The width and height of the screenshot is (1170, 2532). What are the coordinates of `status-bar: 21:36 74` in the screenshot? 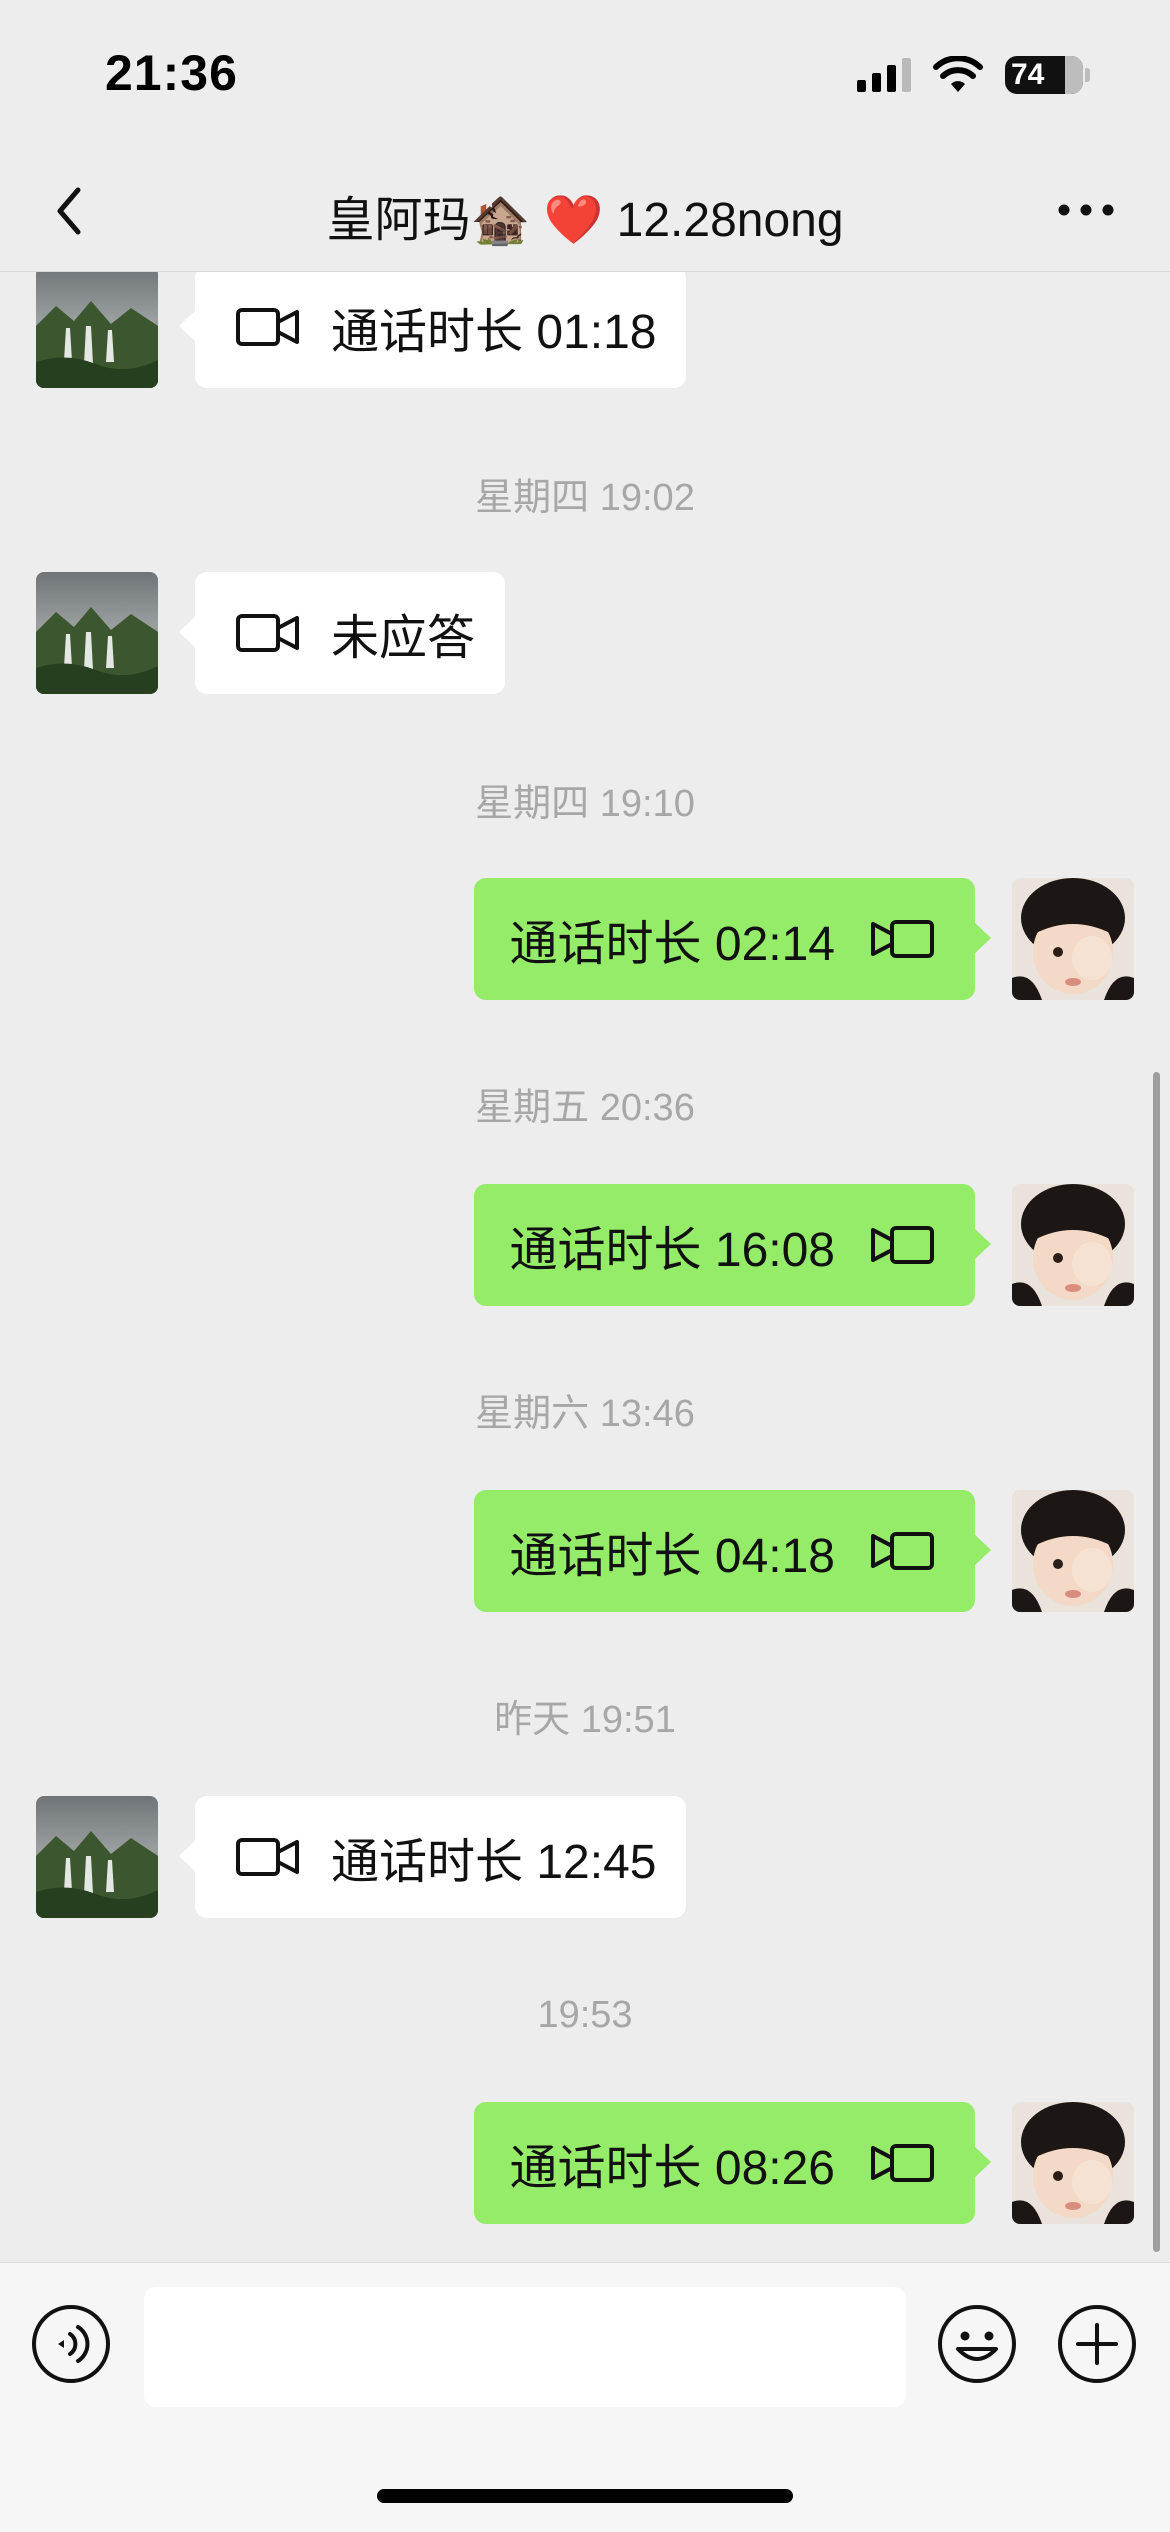 It's located at (585, 75).